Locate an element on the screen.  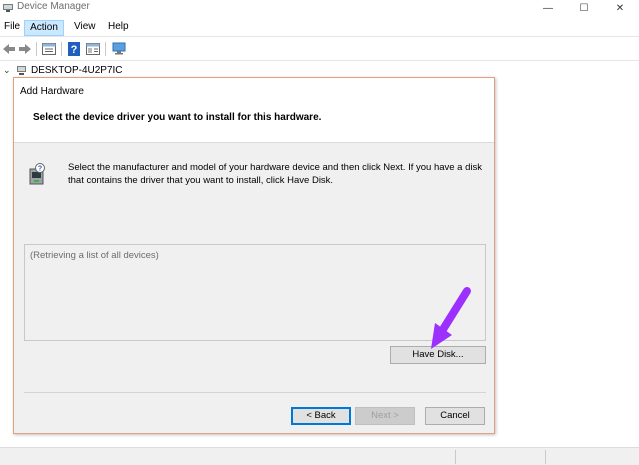
dialog-separator is located at coordinates (255, 392).